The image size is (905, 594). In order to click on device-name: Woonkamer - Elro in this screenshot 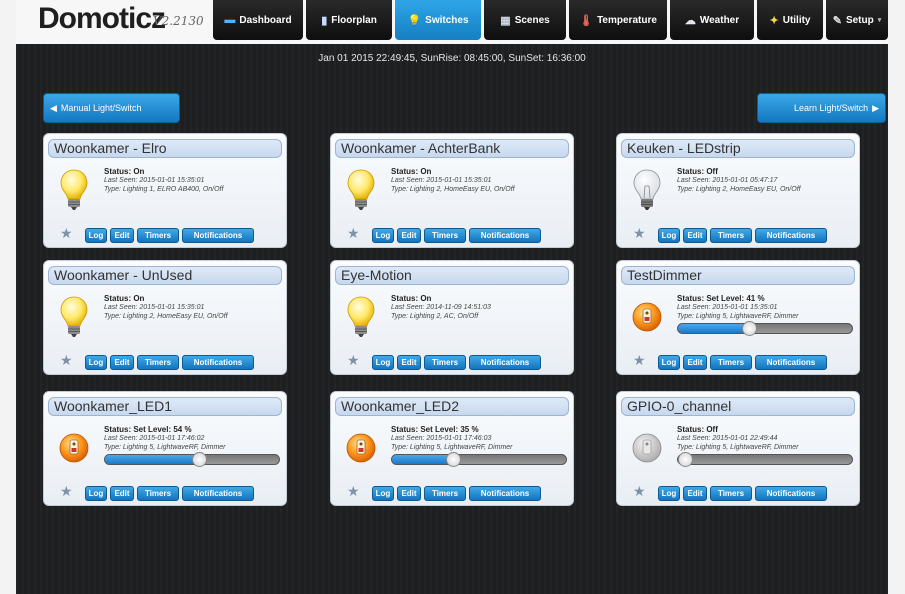, I will do `click(165, 148)`.